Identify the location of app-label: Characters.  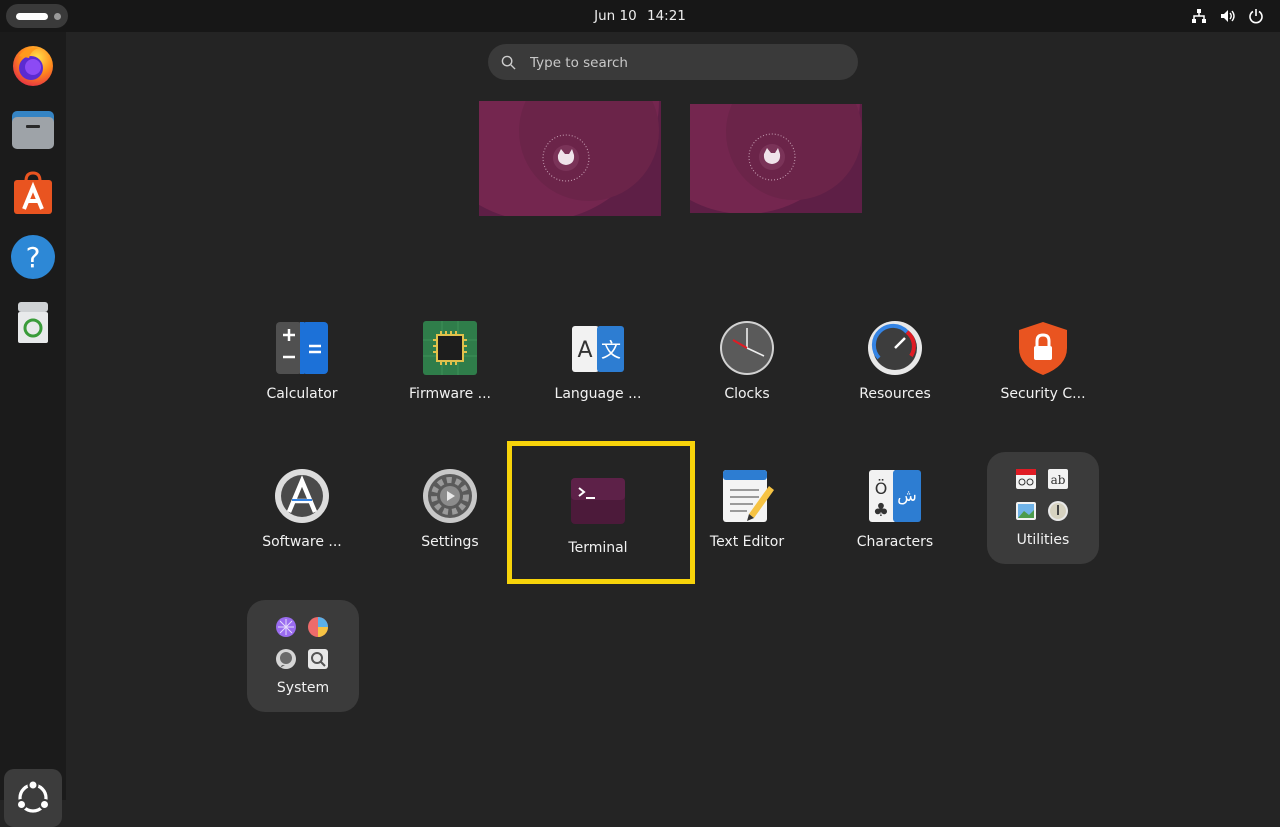
(895, 542).